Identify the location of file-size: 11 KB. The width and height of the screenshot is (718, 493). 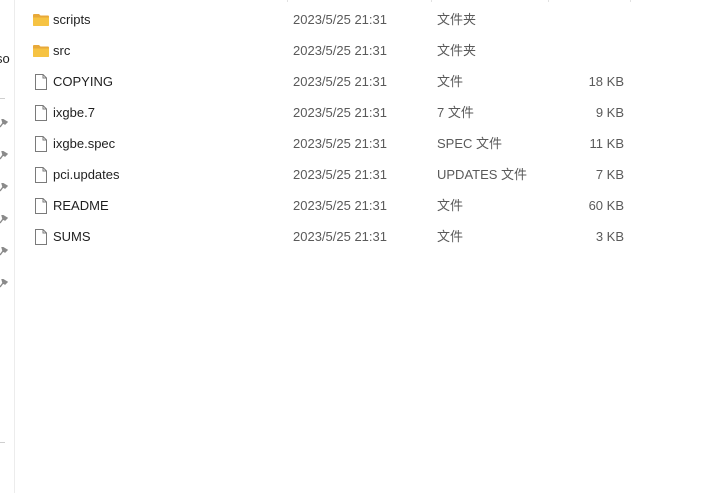
(606, 143).